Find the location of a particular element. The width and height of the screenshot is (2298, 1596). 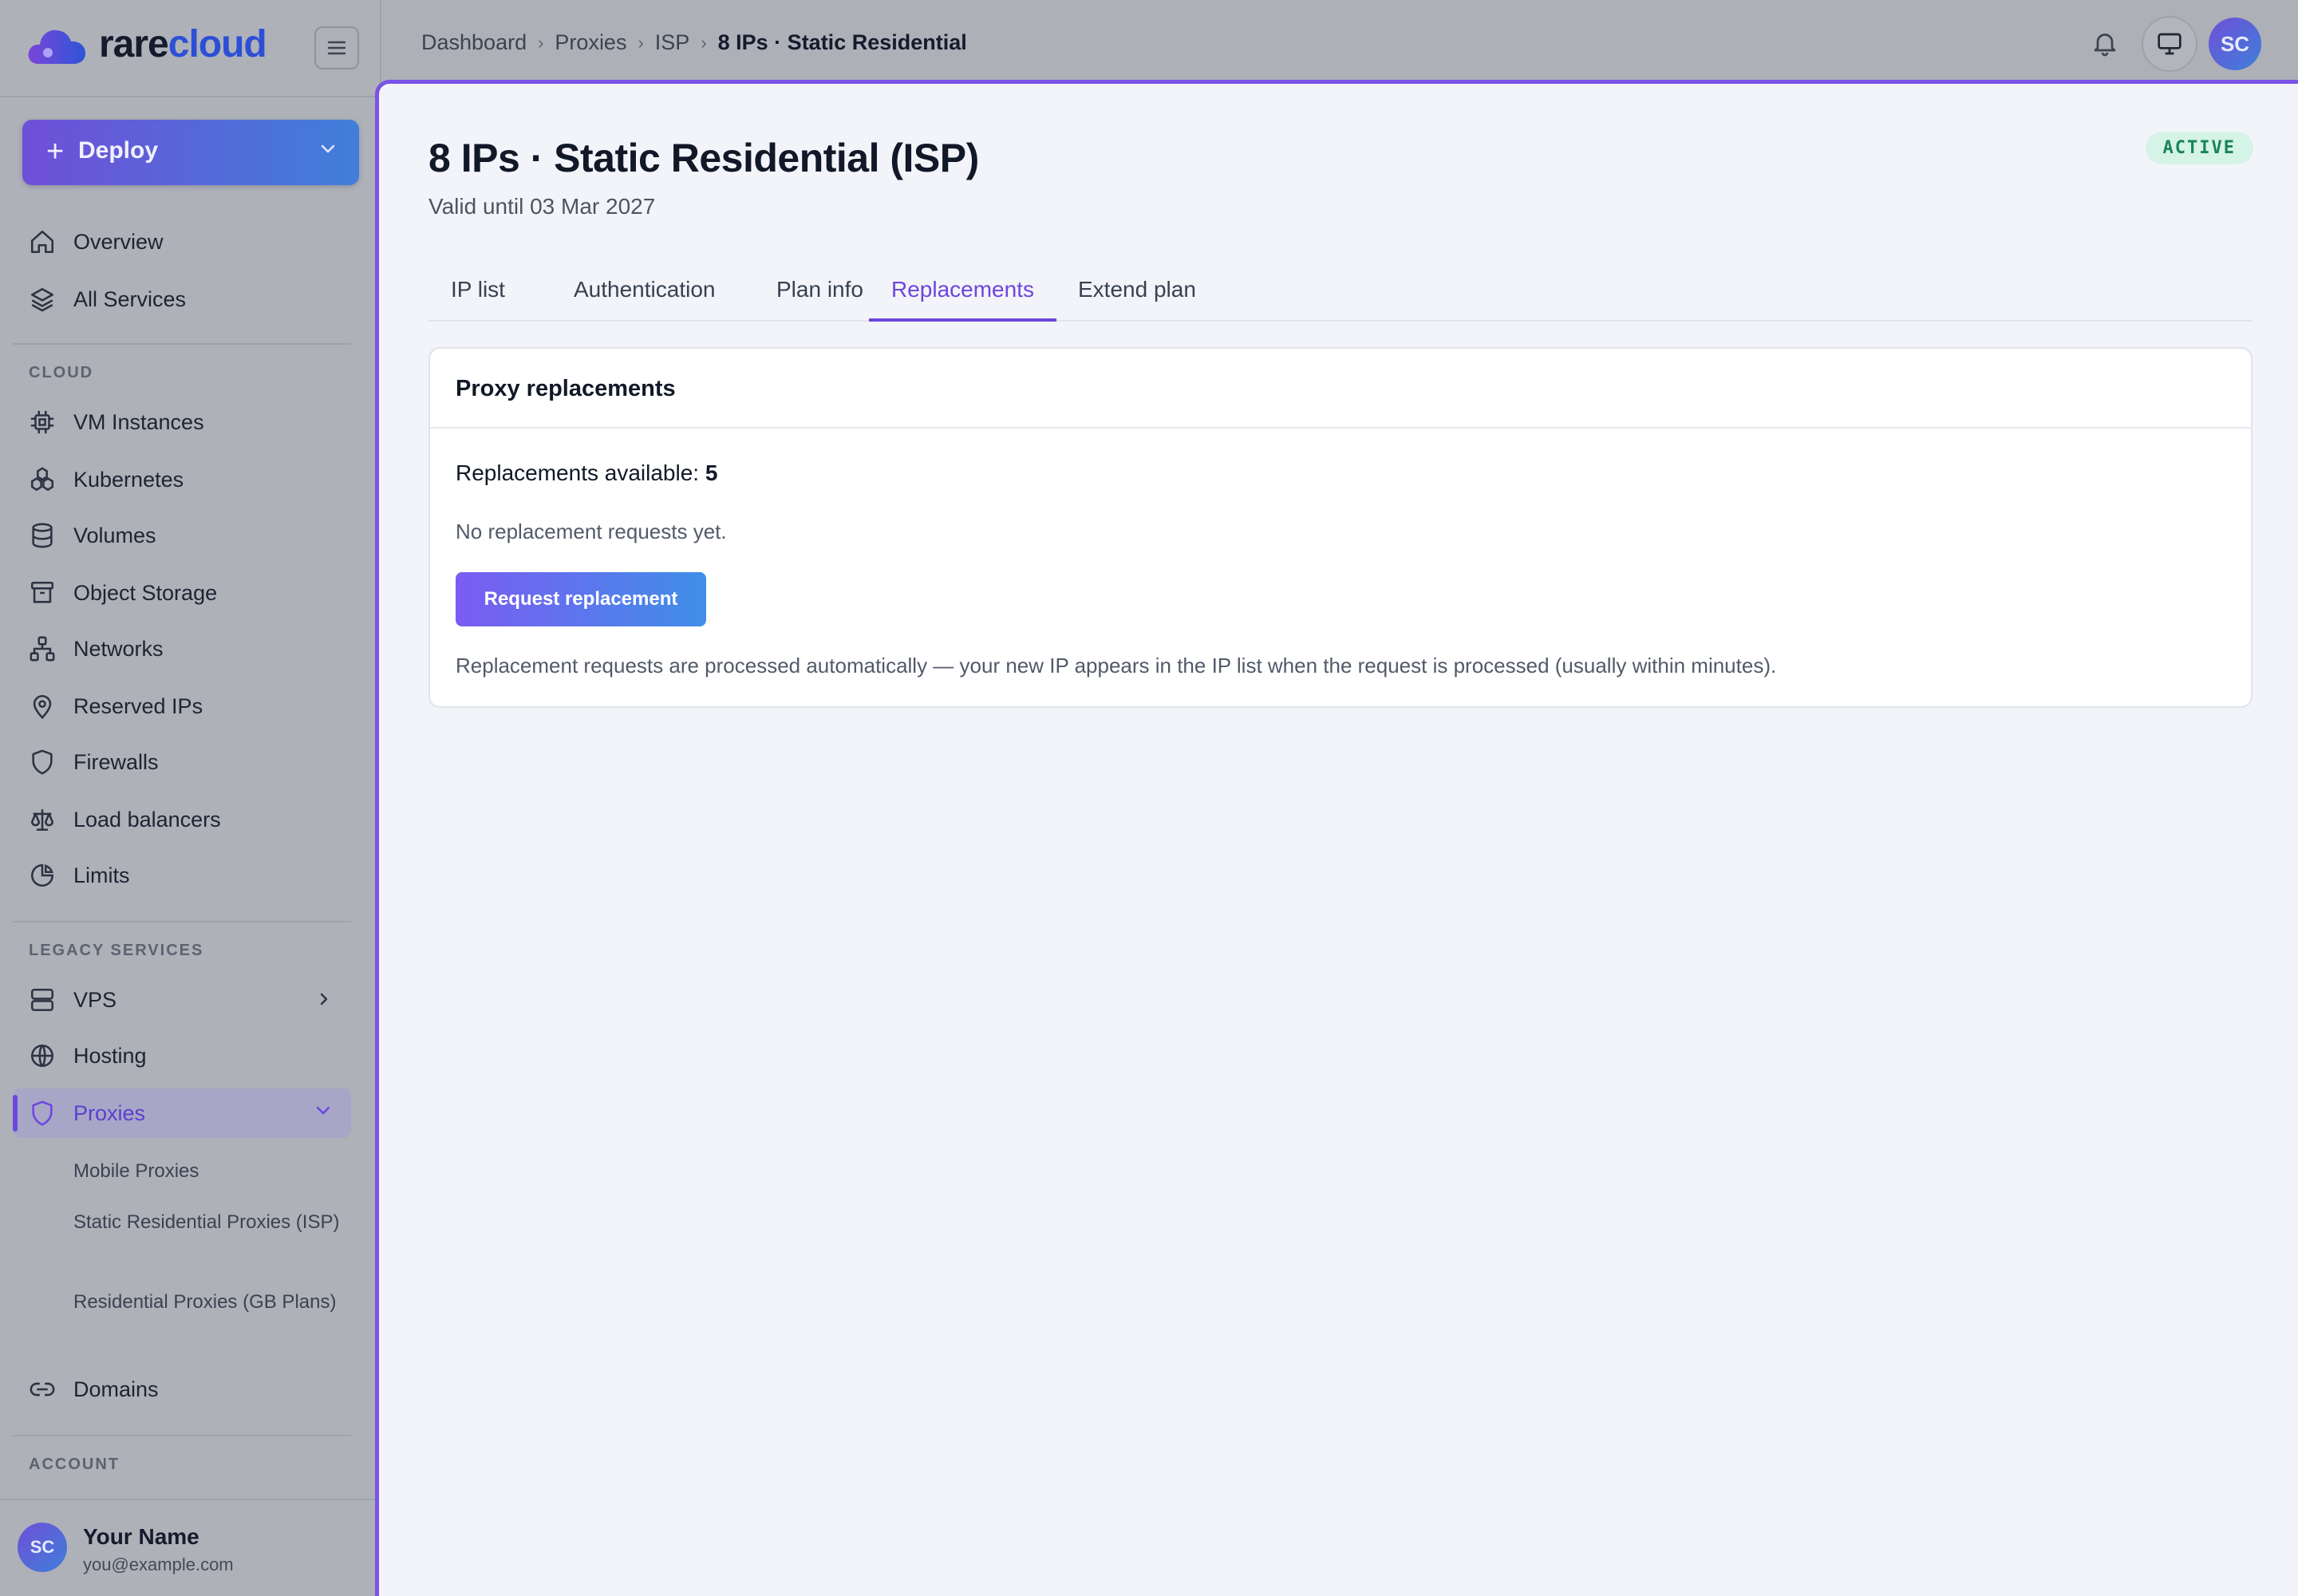

sidebar-item-vm-instances: VM Instances is located at coordinates (182, 422).